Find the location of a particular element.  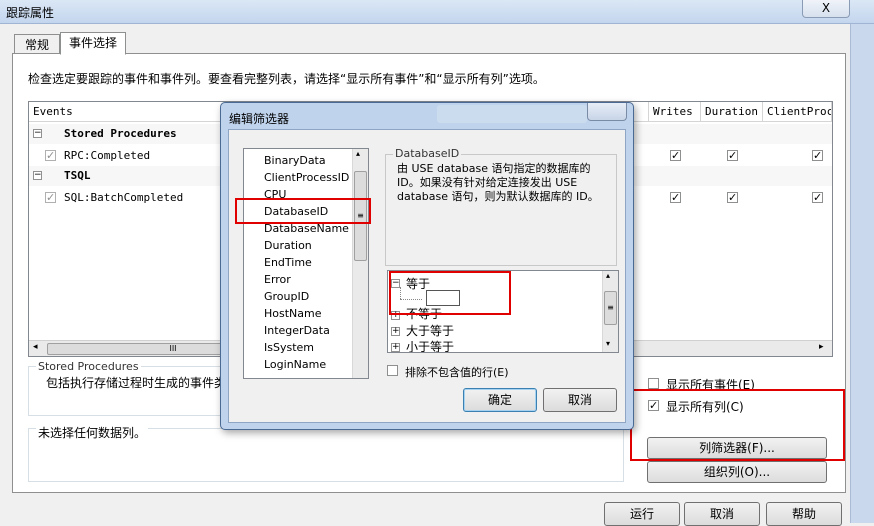

list-scrollbar: ▴ ≡ is located at coordinates (360, 263).